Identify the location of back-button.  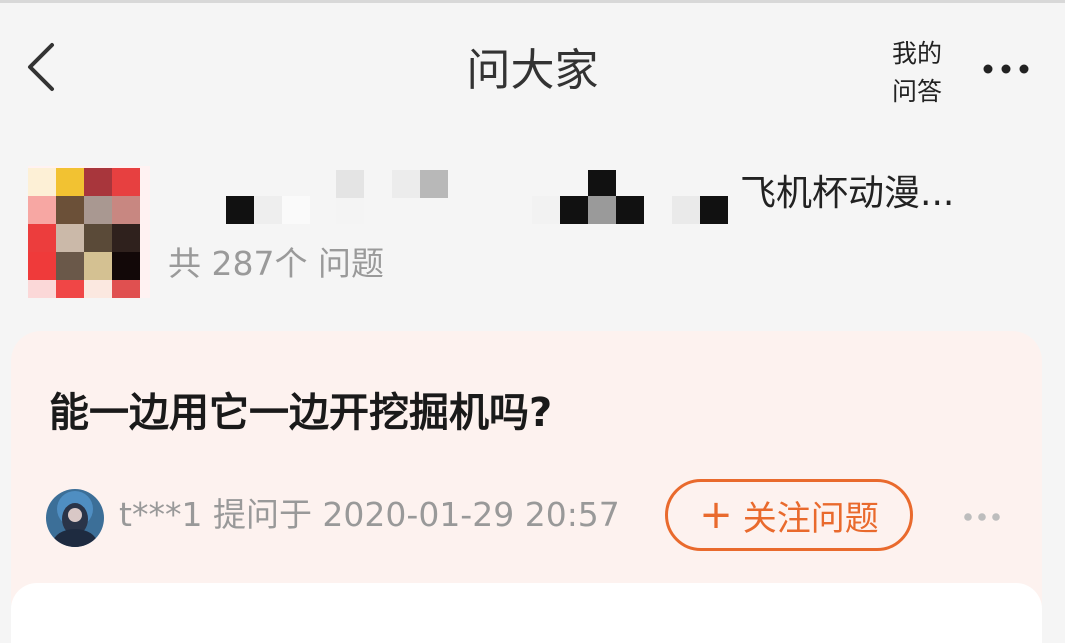
(42, 67).